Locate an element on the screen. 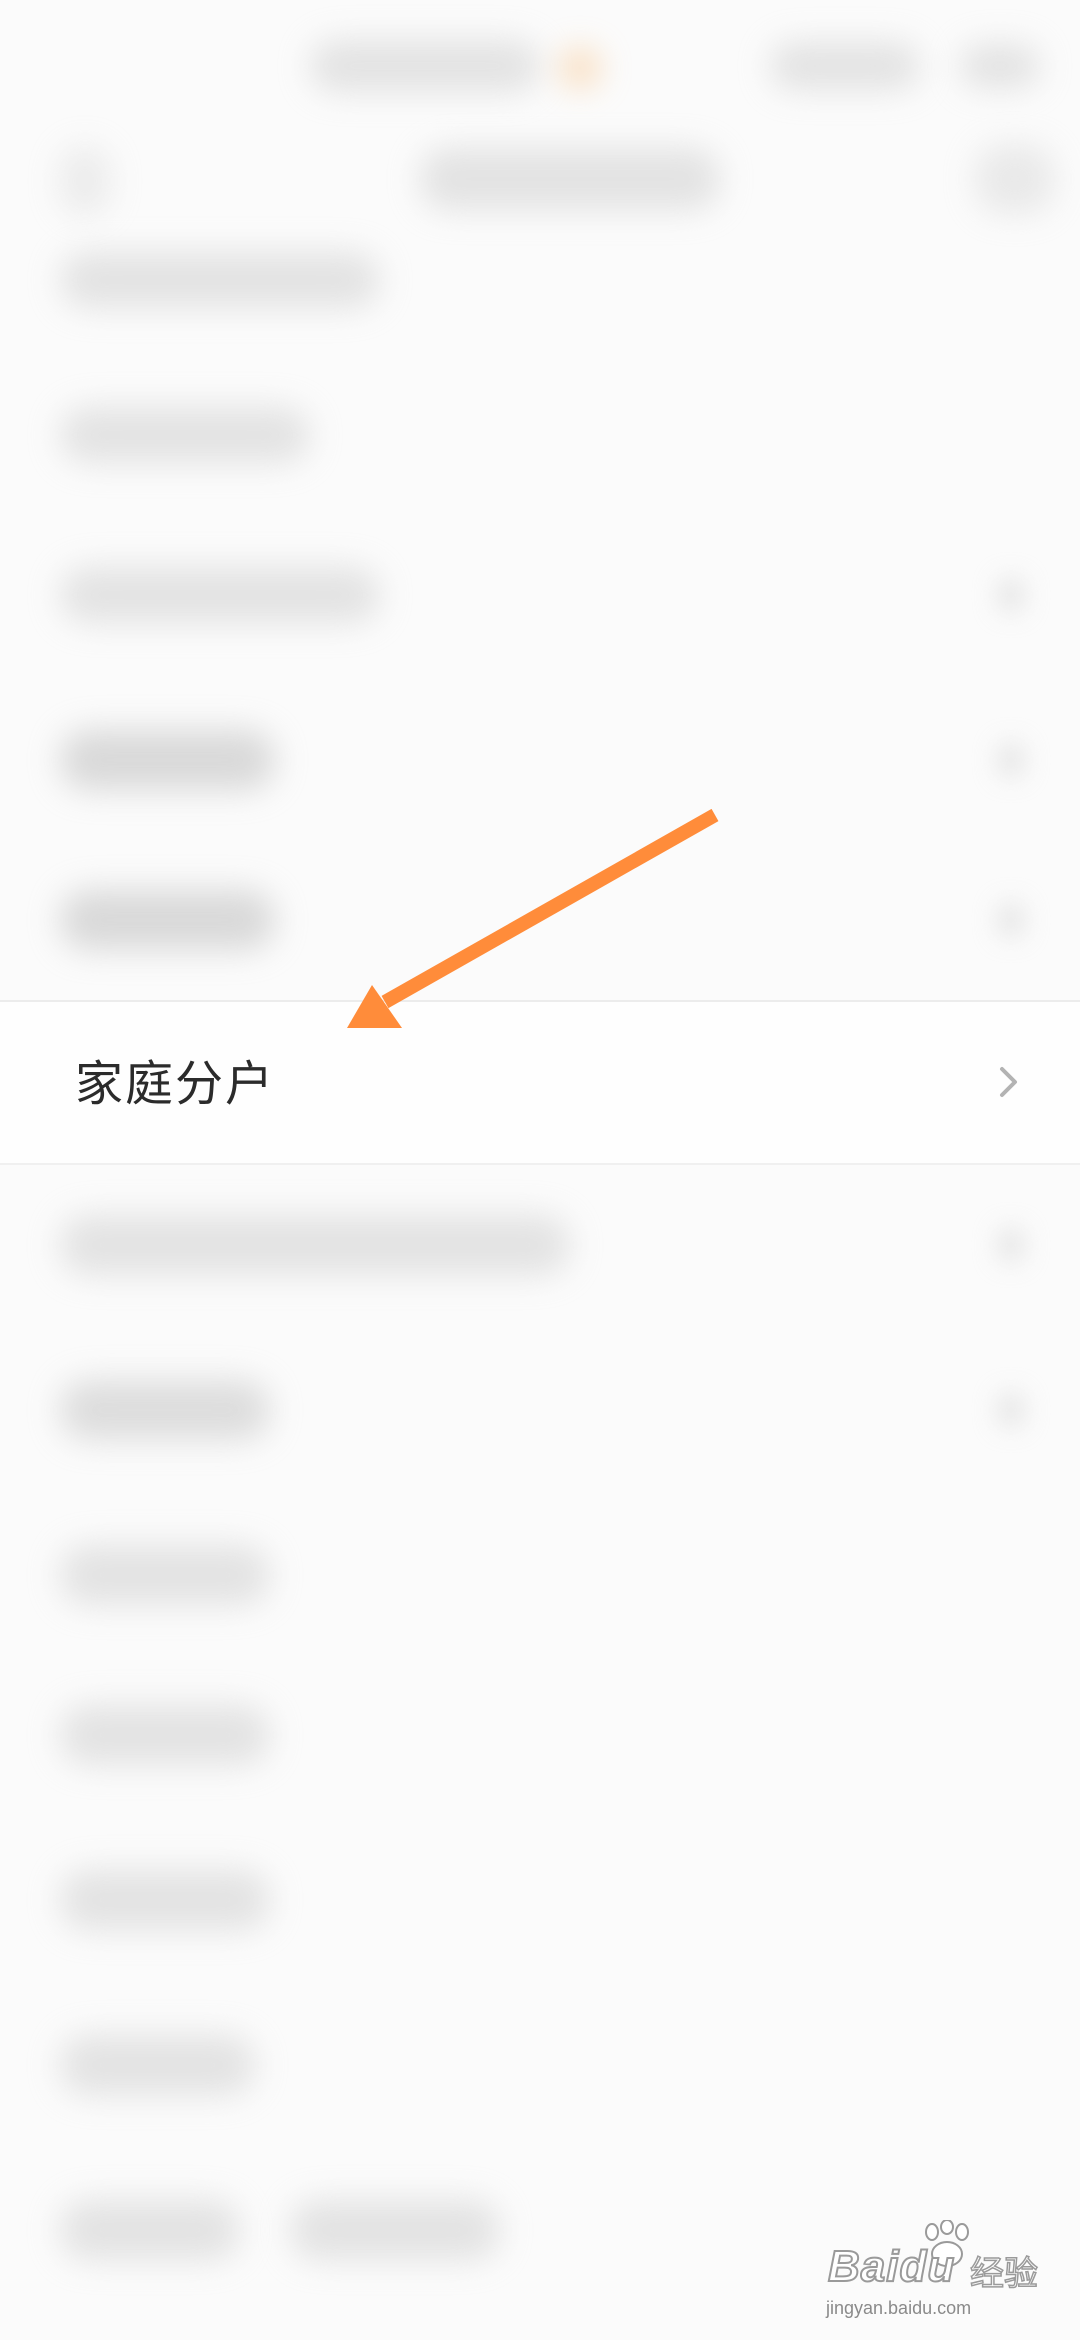  watermark-brand: Baidu is located at coordinates (891, 2266).